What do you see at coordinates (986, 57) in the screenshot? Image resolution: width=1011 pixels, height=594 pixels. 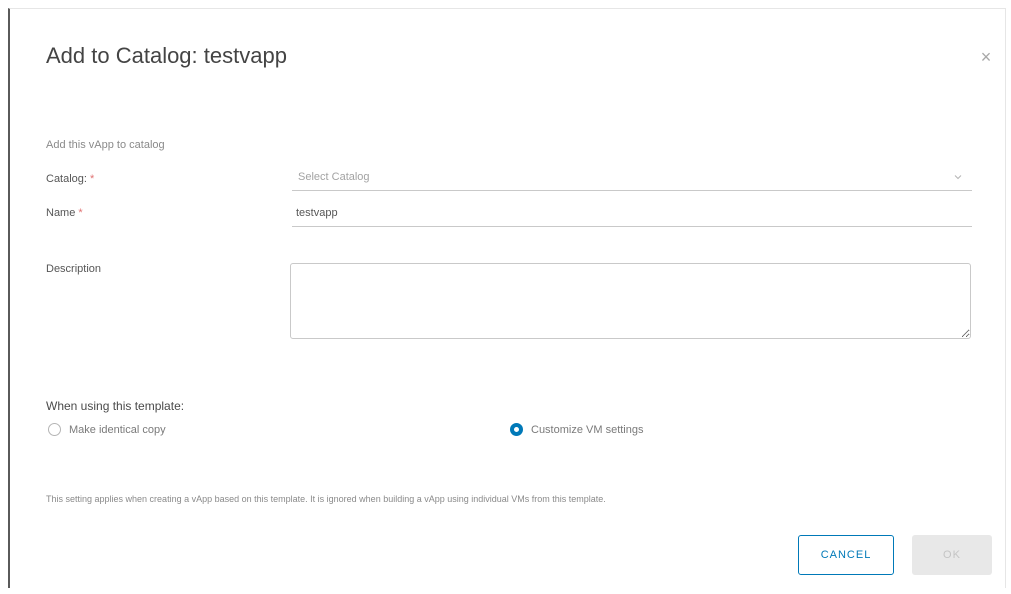 I see `close-icon: ×` at bounding box center [986, 57].